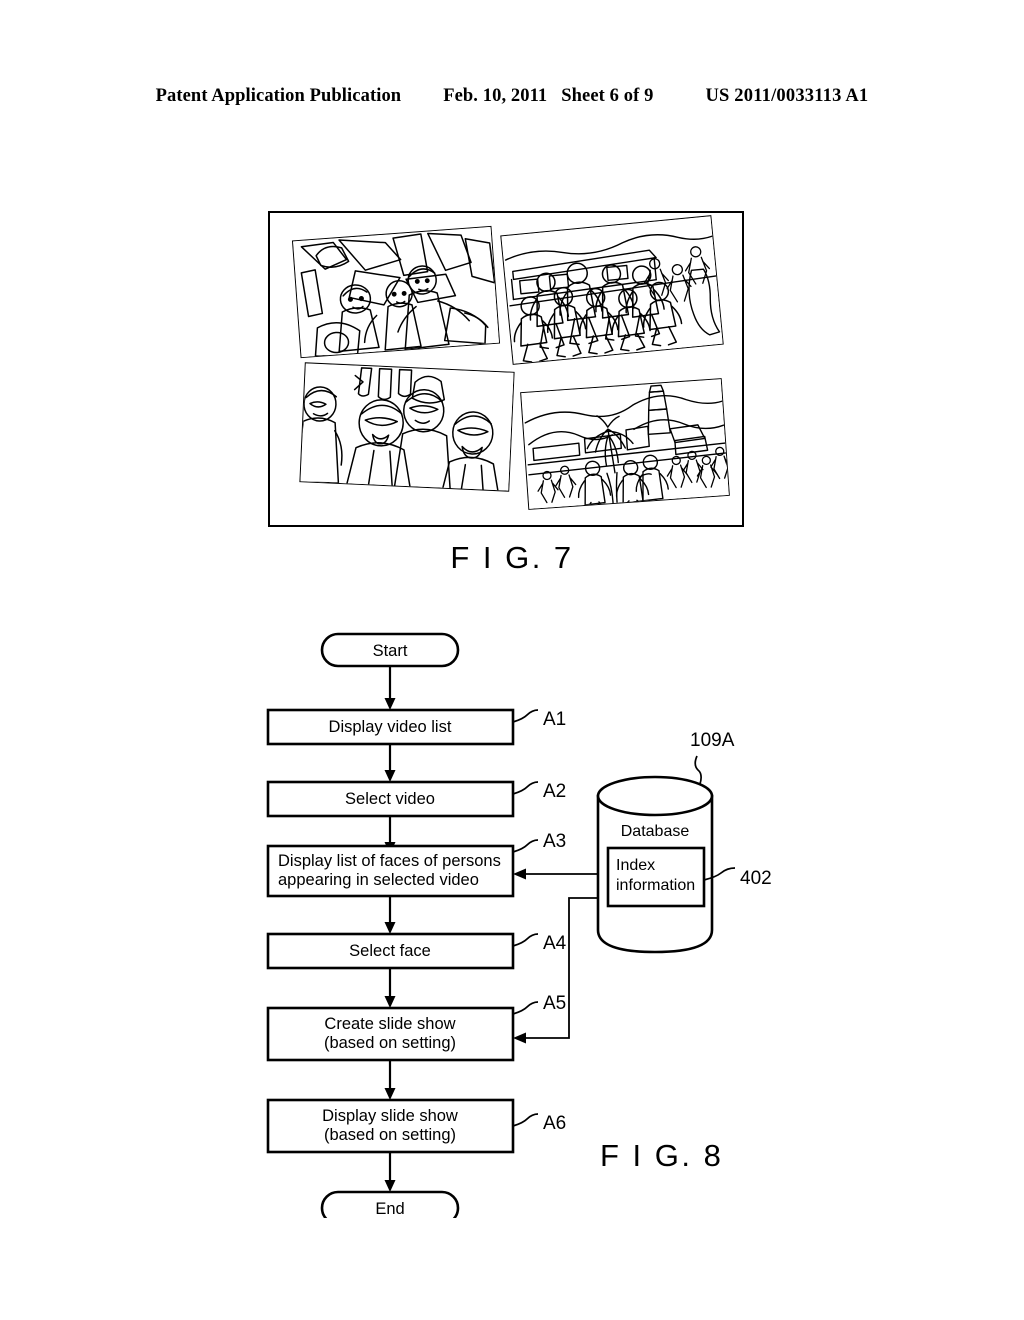 The height and width of the screenshot is (1320, 1024). Describe the element at coordinates (712, 740) in the screenshot. I see `database-ref-109a-label: 109A` at that location.